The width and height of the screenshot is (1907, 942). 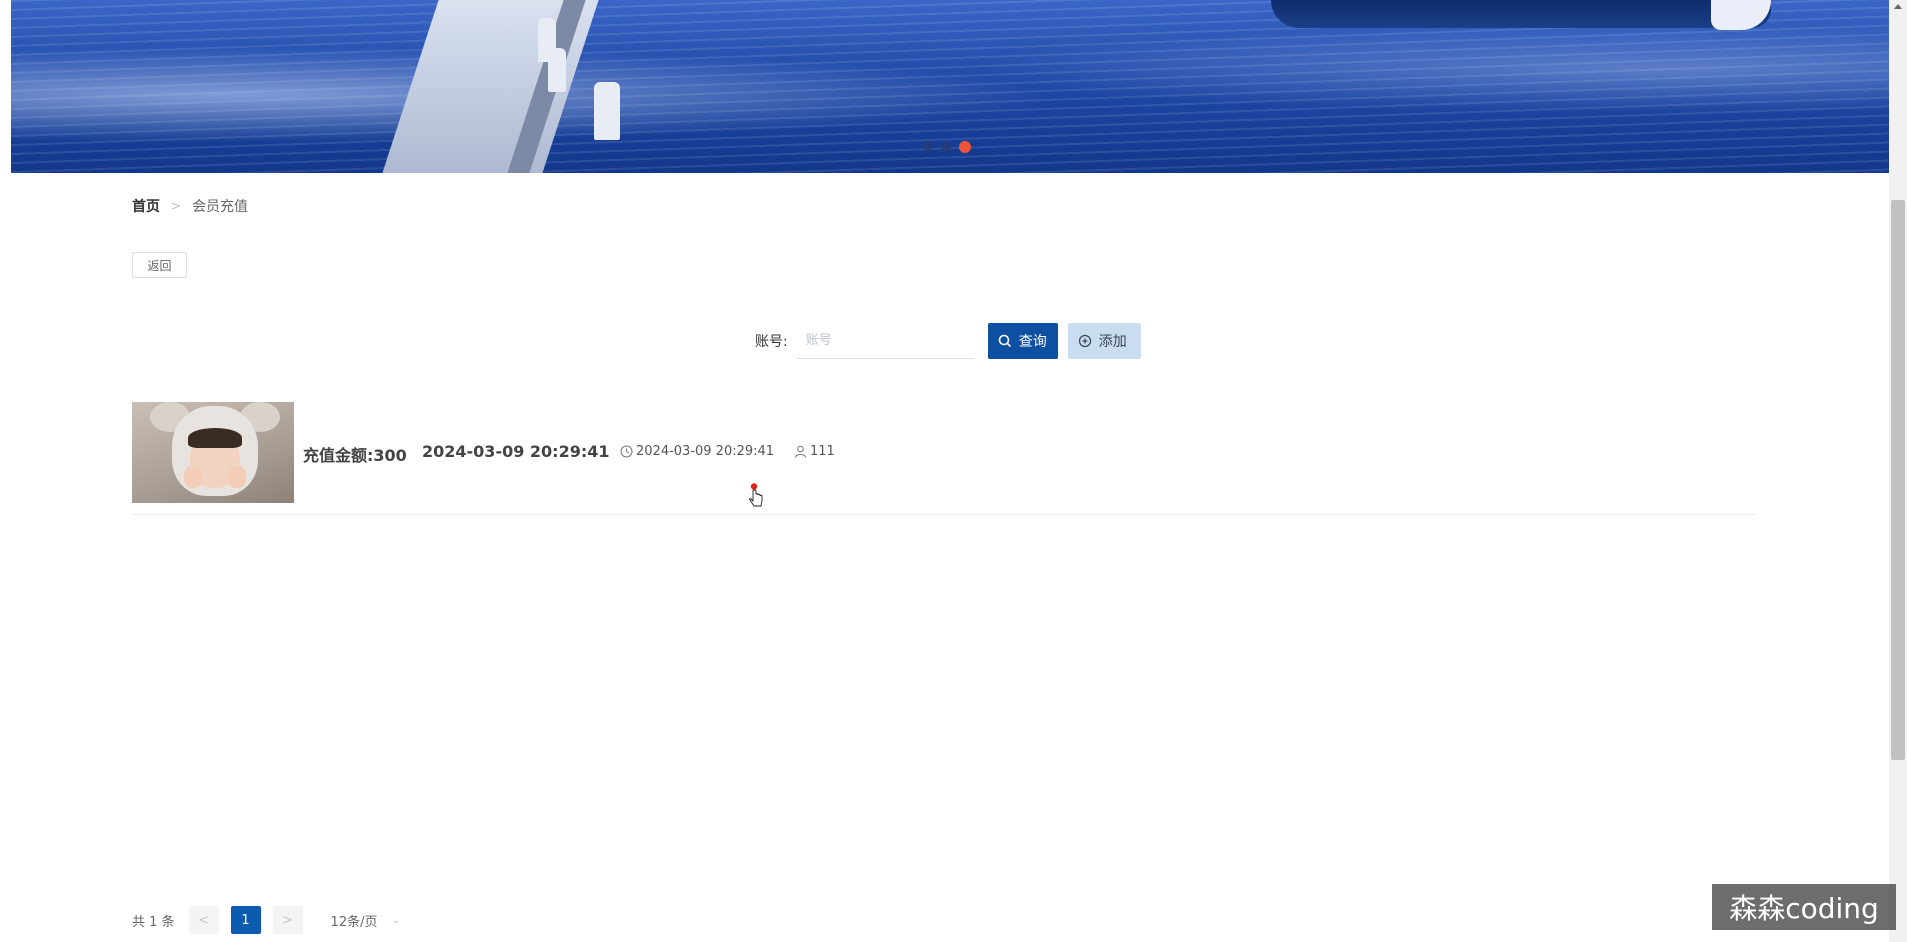 What do you see at coordinates (1004, 341) in the screenshot?
I see `search-icon` at bounding box center [1004, 341].